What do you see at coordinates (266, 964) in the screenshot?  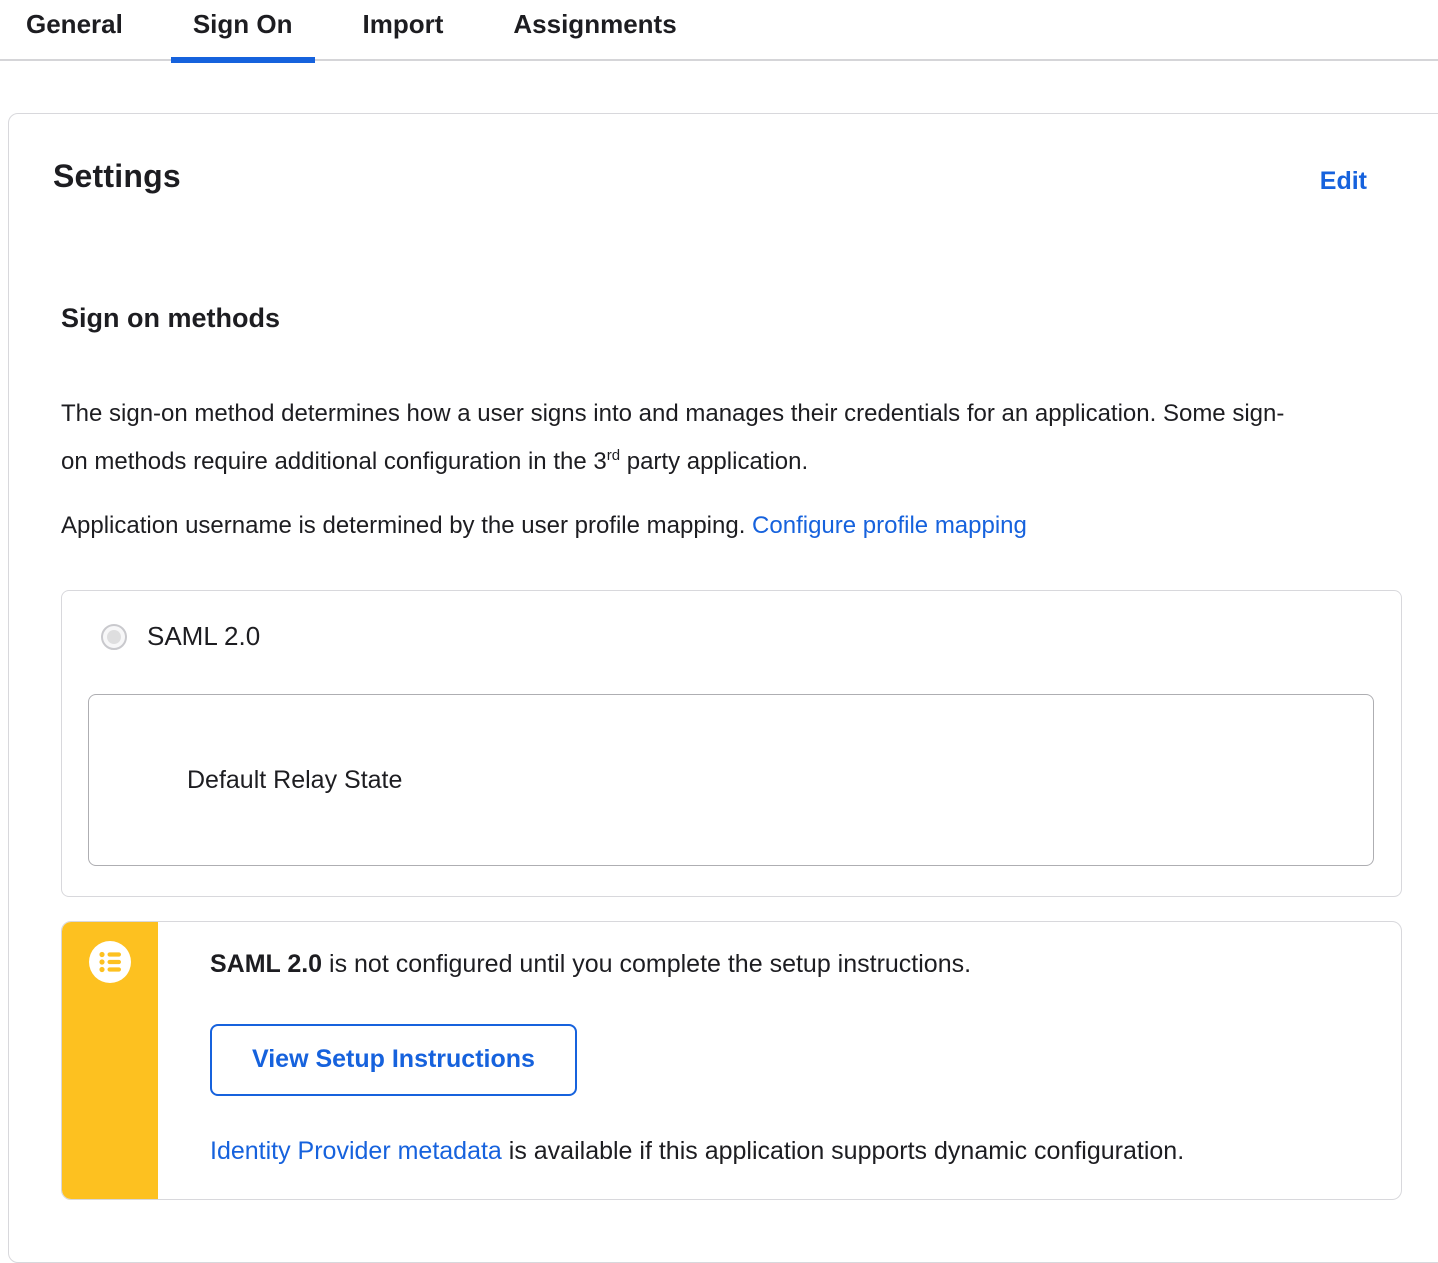 I see `callout-message-bold: SAML 2.0` at bounding box center [266, 964].